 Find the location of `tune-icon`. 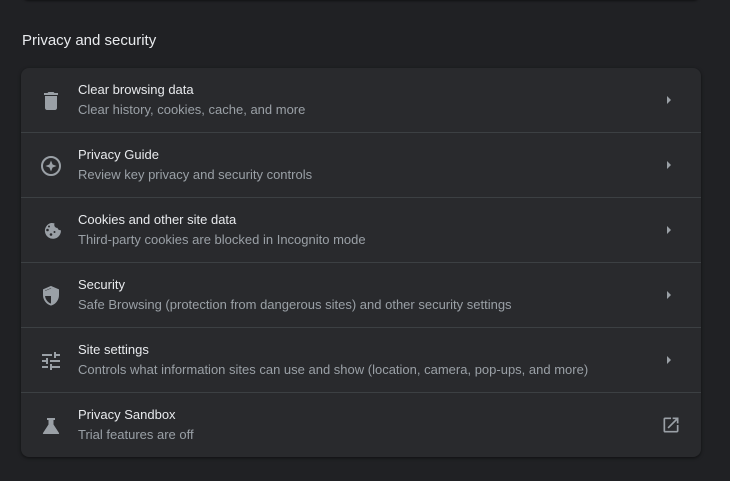

tune-icon is located at coordinates (51, 361).